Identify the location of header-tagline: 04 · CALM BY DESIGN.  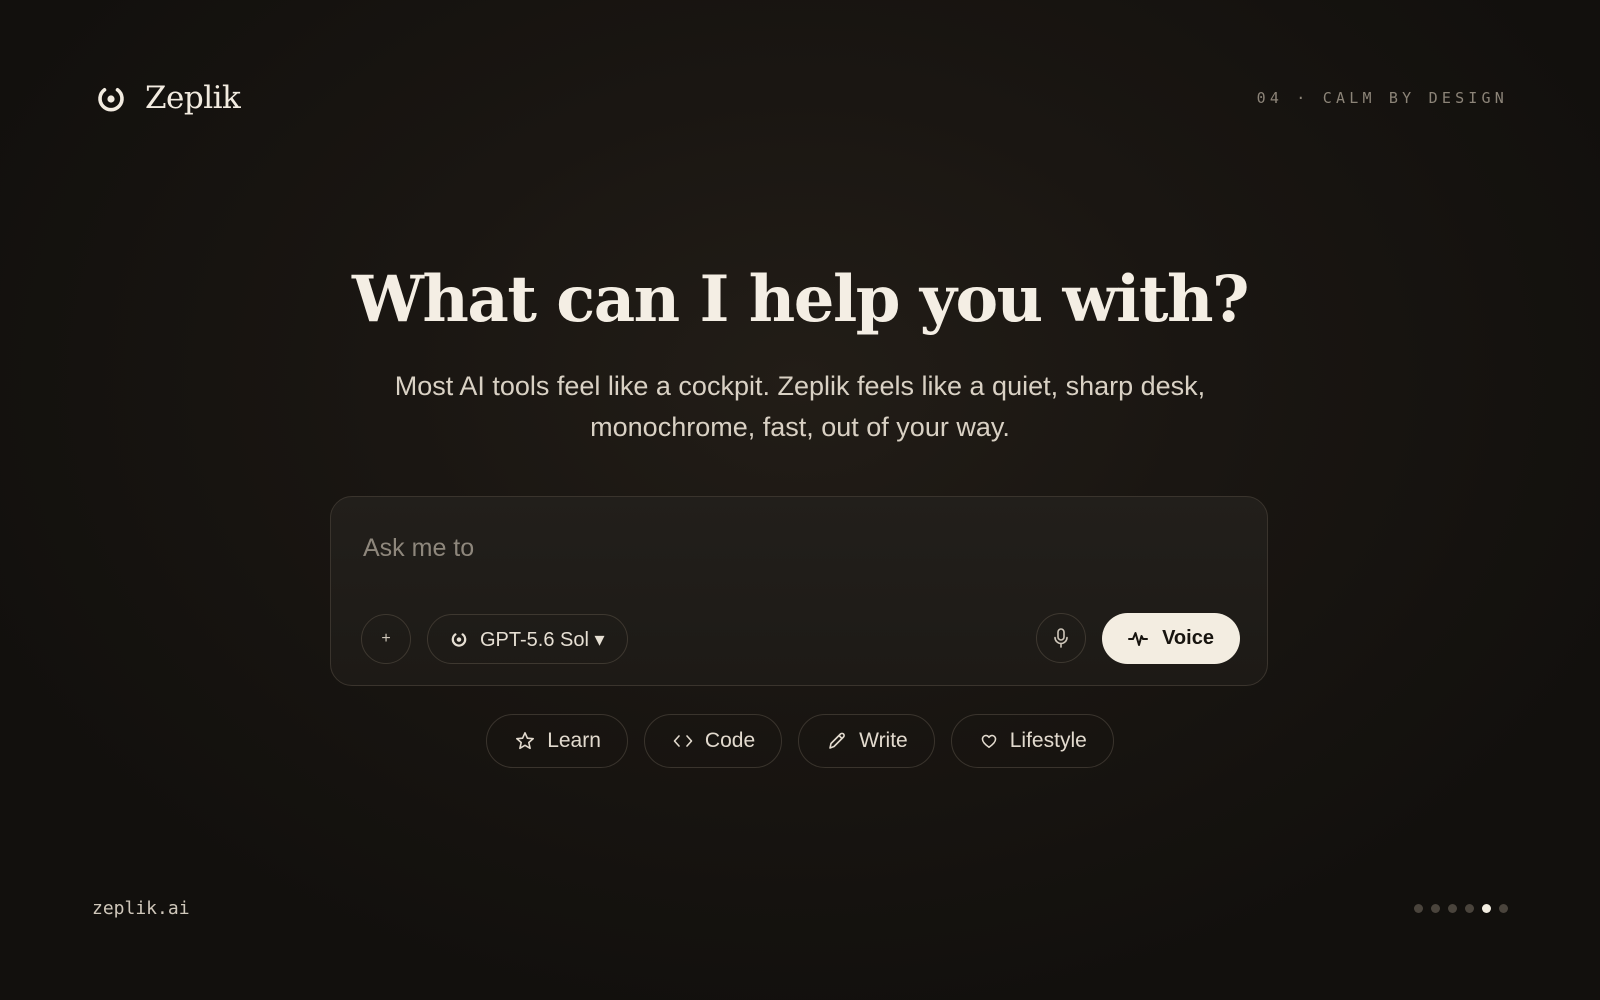
(1382, 98).